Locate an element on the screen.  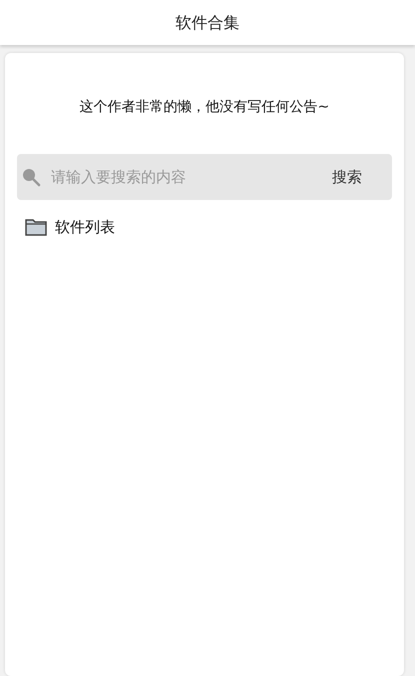
search-icon is located at coordinates (31, 177).